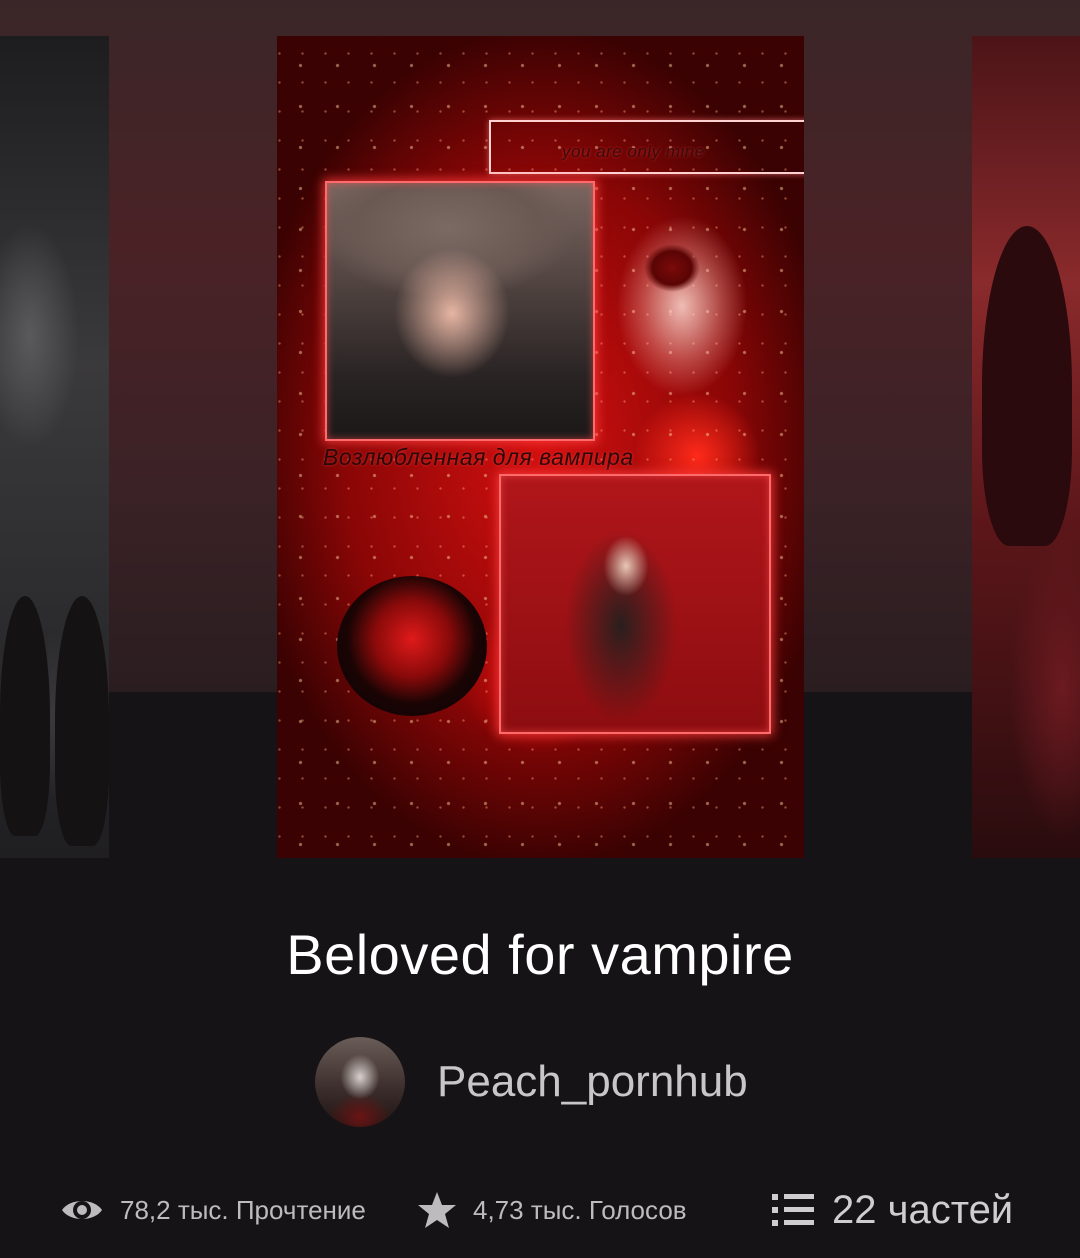  What do you see at coordinates (793, 1210) in the screenshot?
I see `list-icon` at bounding box center [793, 1210].